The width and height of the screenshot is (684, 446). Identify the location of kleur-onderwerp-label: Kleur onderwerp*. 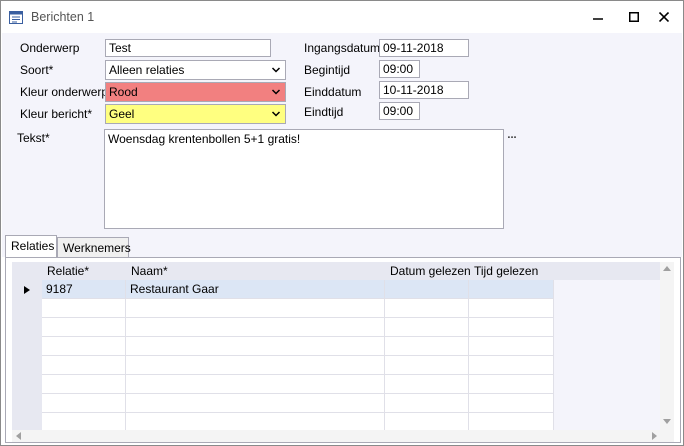
(66, 92).